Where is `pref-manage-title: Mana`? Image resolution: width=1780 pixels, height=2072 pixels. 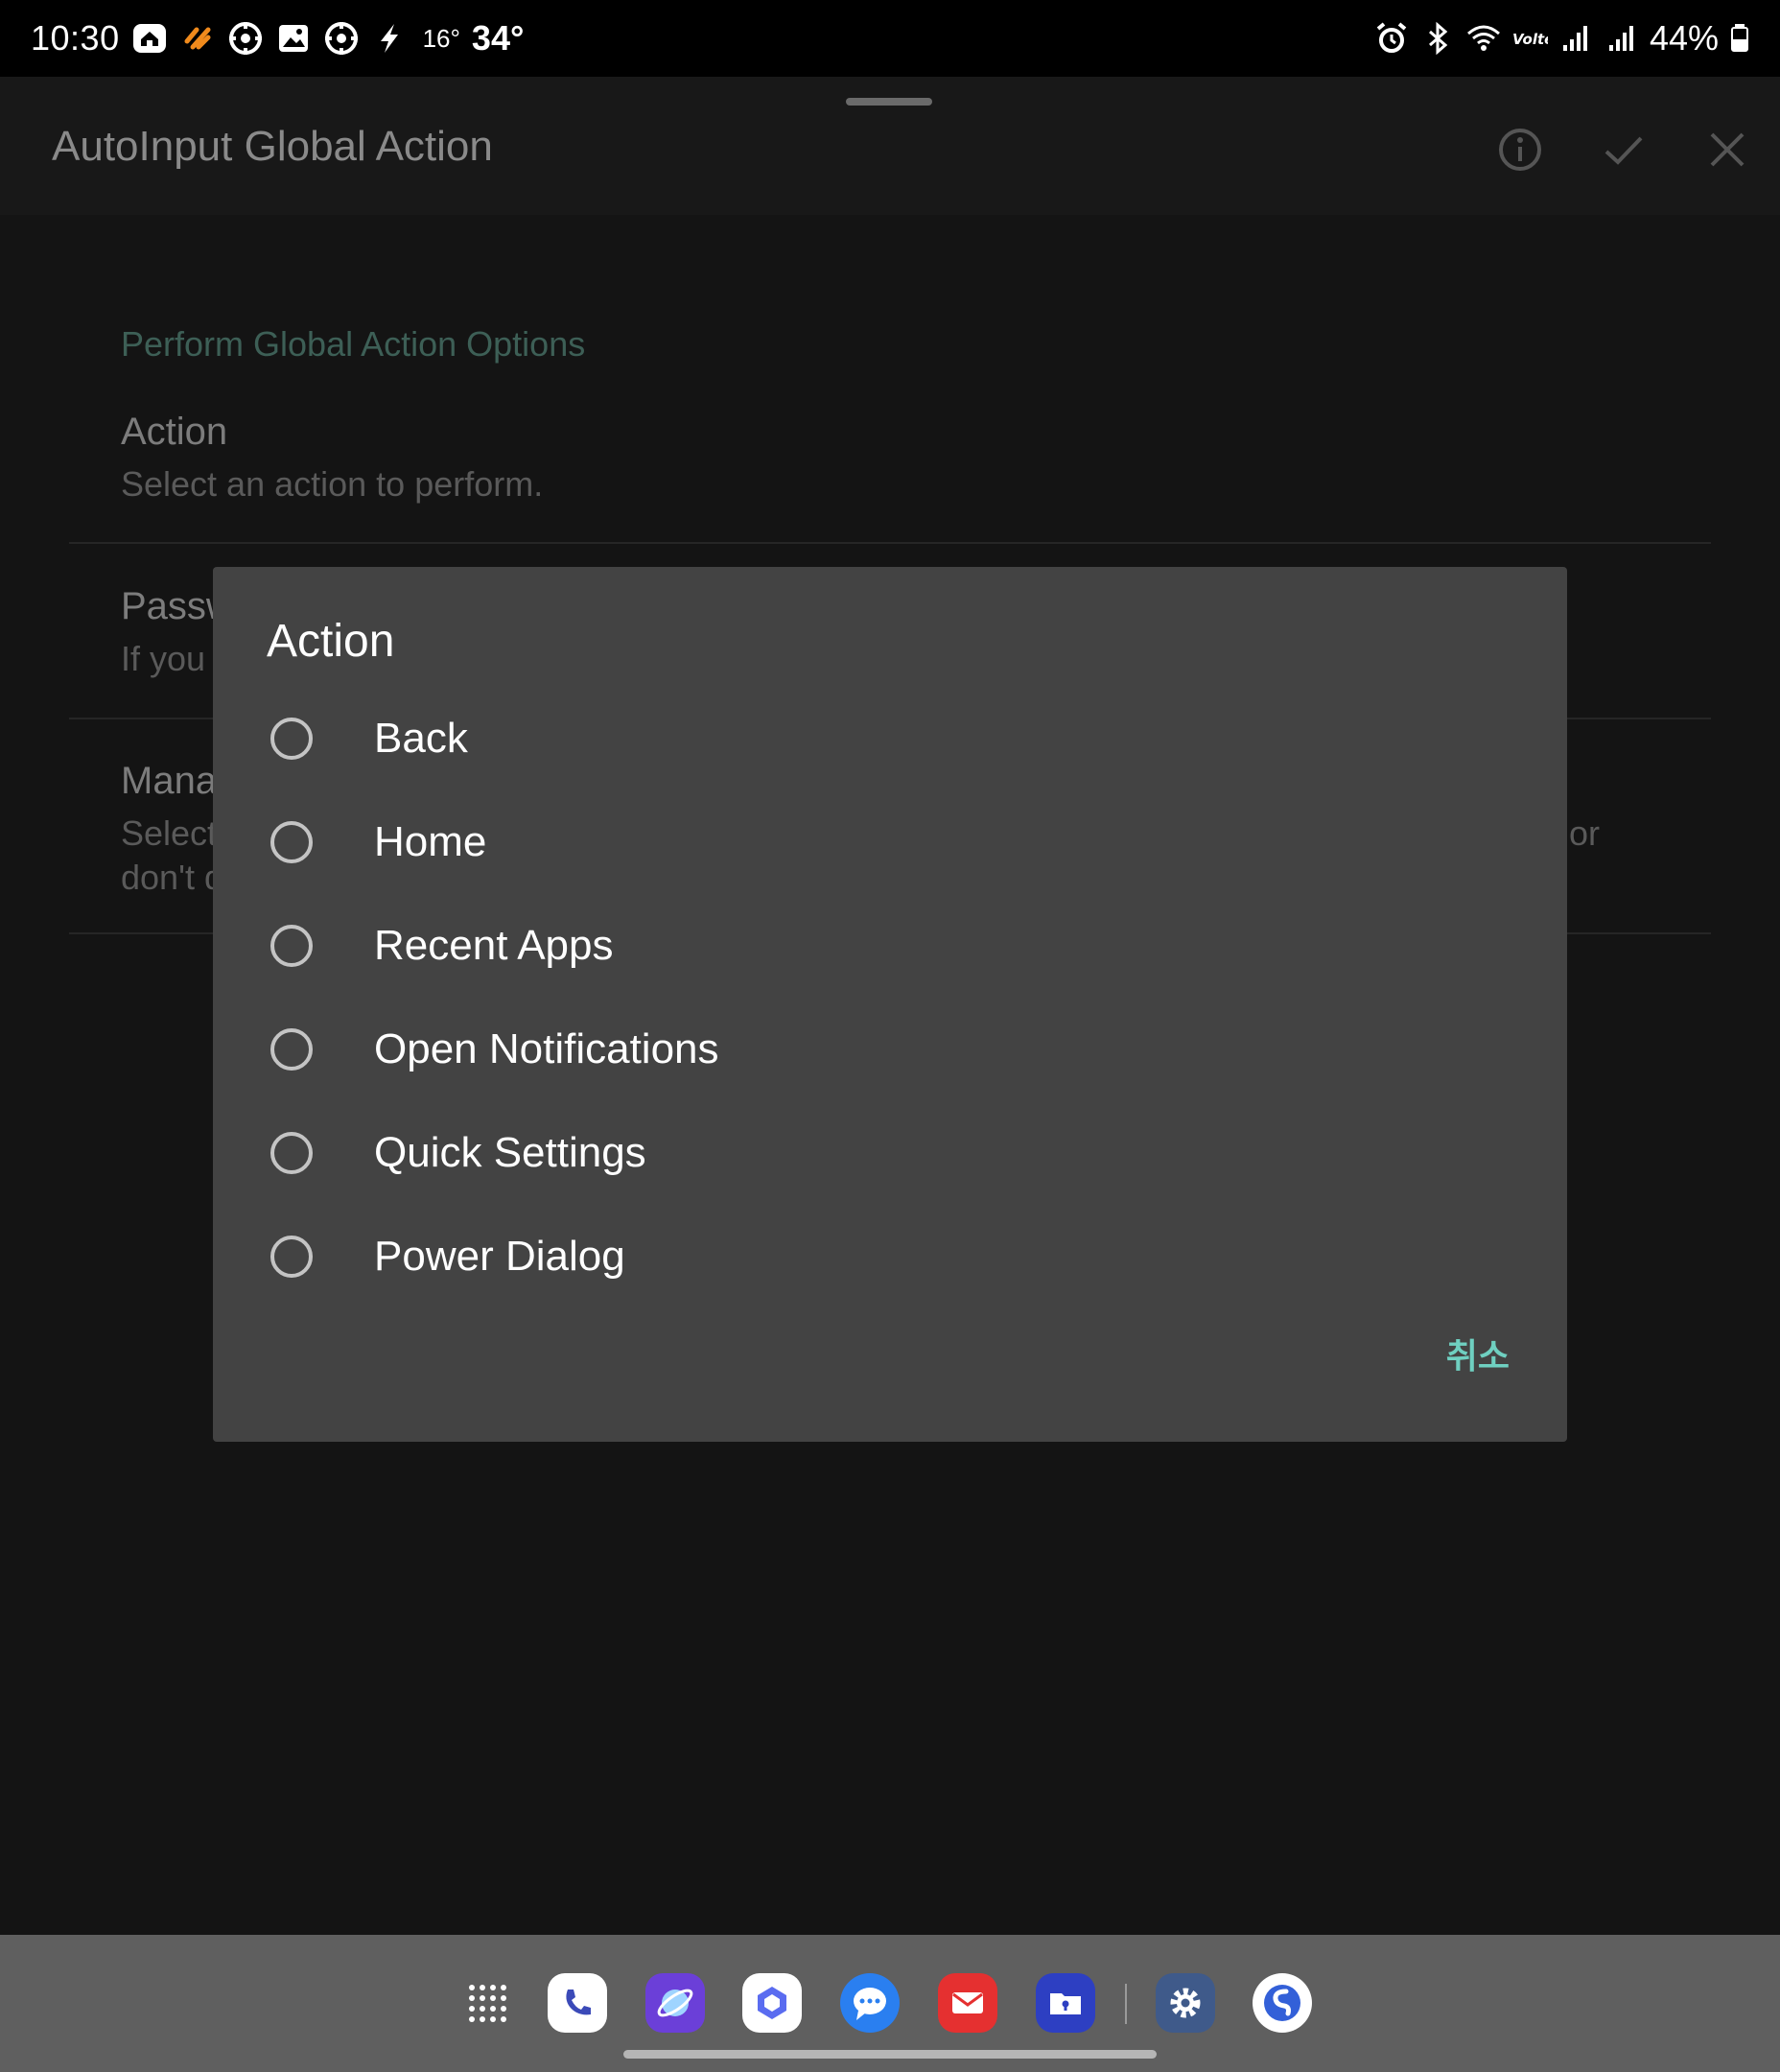 pref-manage-title: Mana is located at coordinates (169, 781).